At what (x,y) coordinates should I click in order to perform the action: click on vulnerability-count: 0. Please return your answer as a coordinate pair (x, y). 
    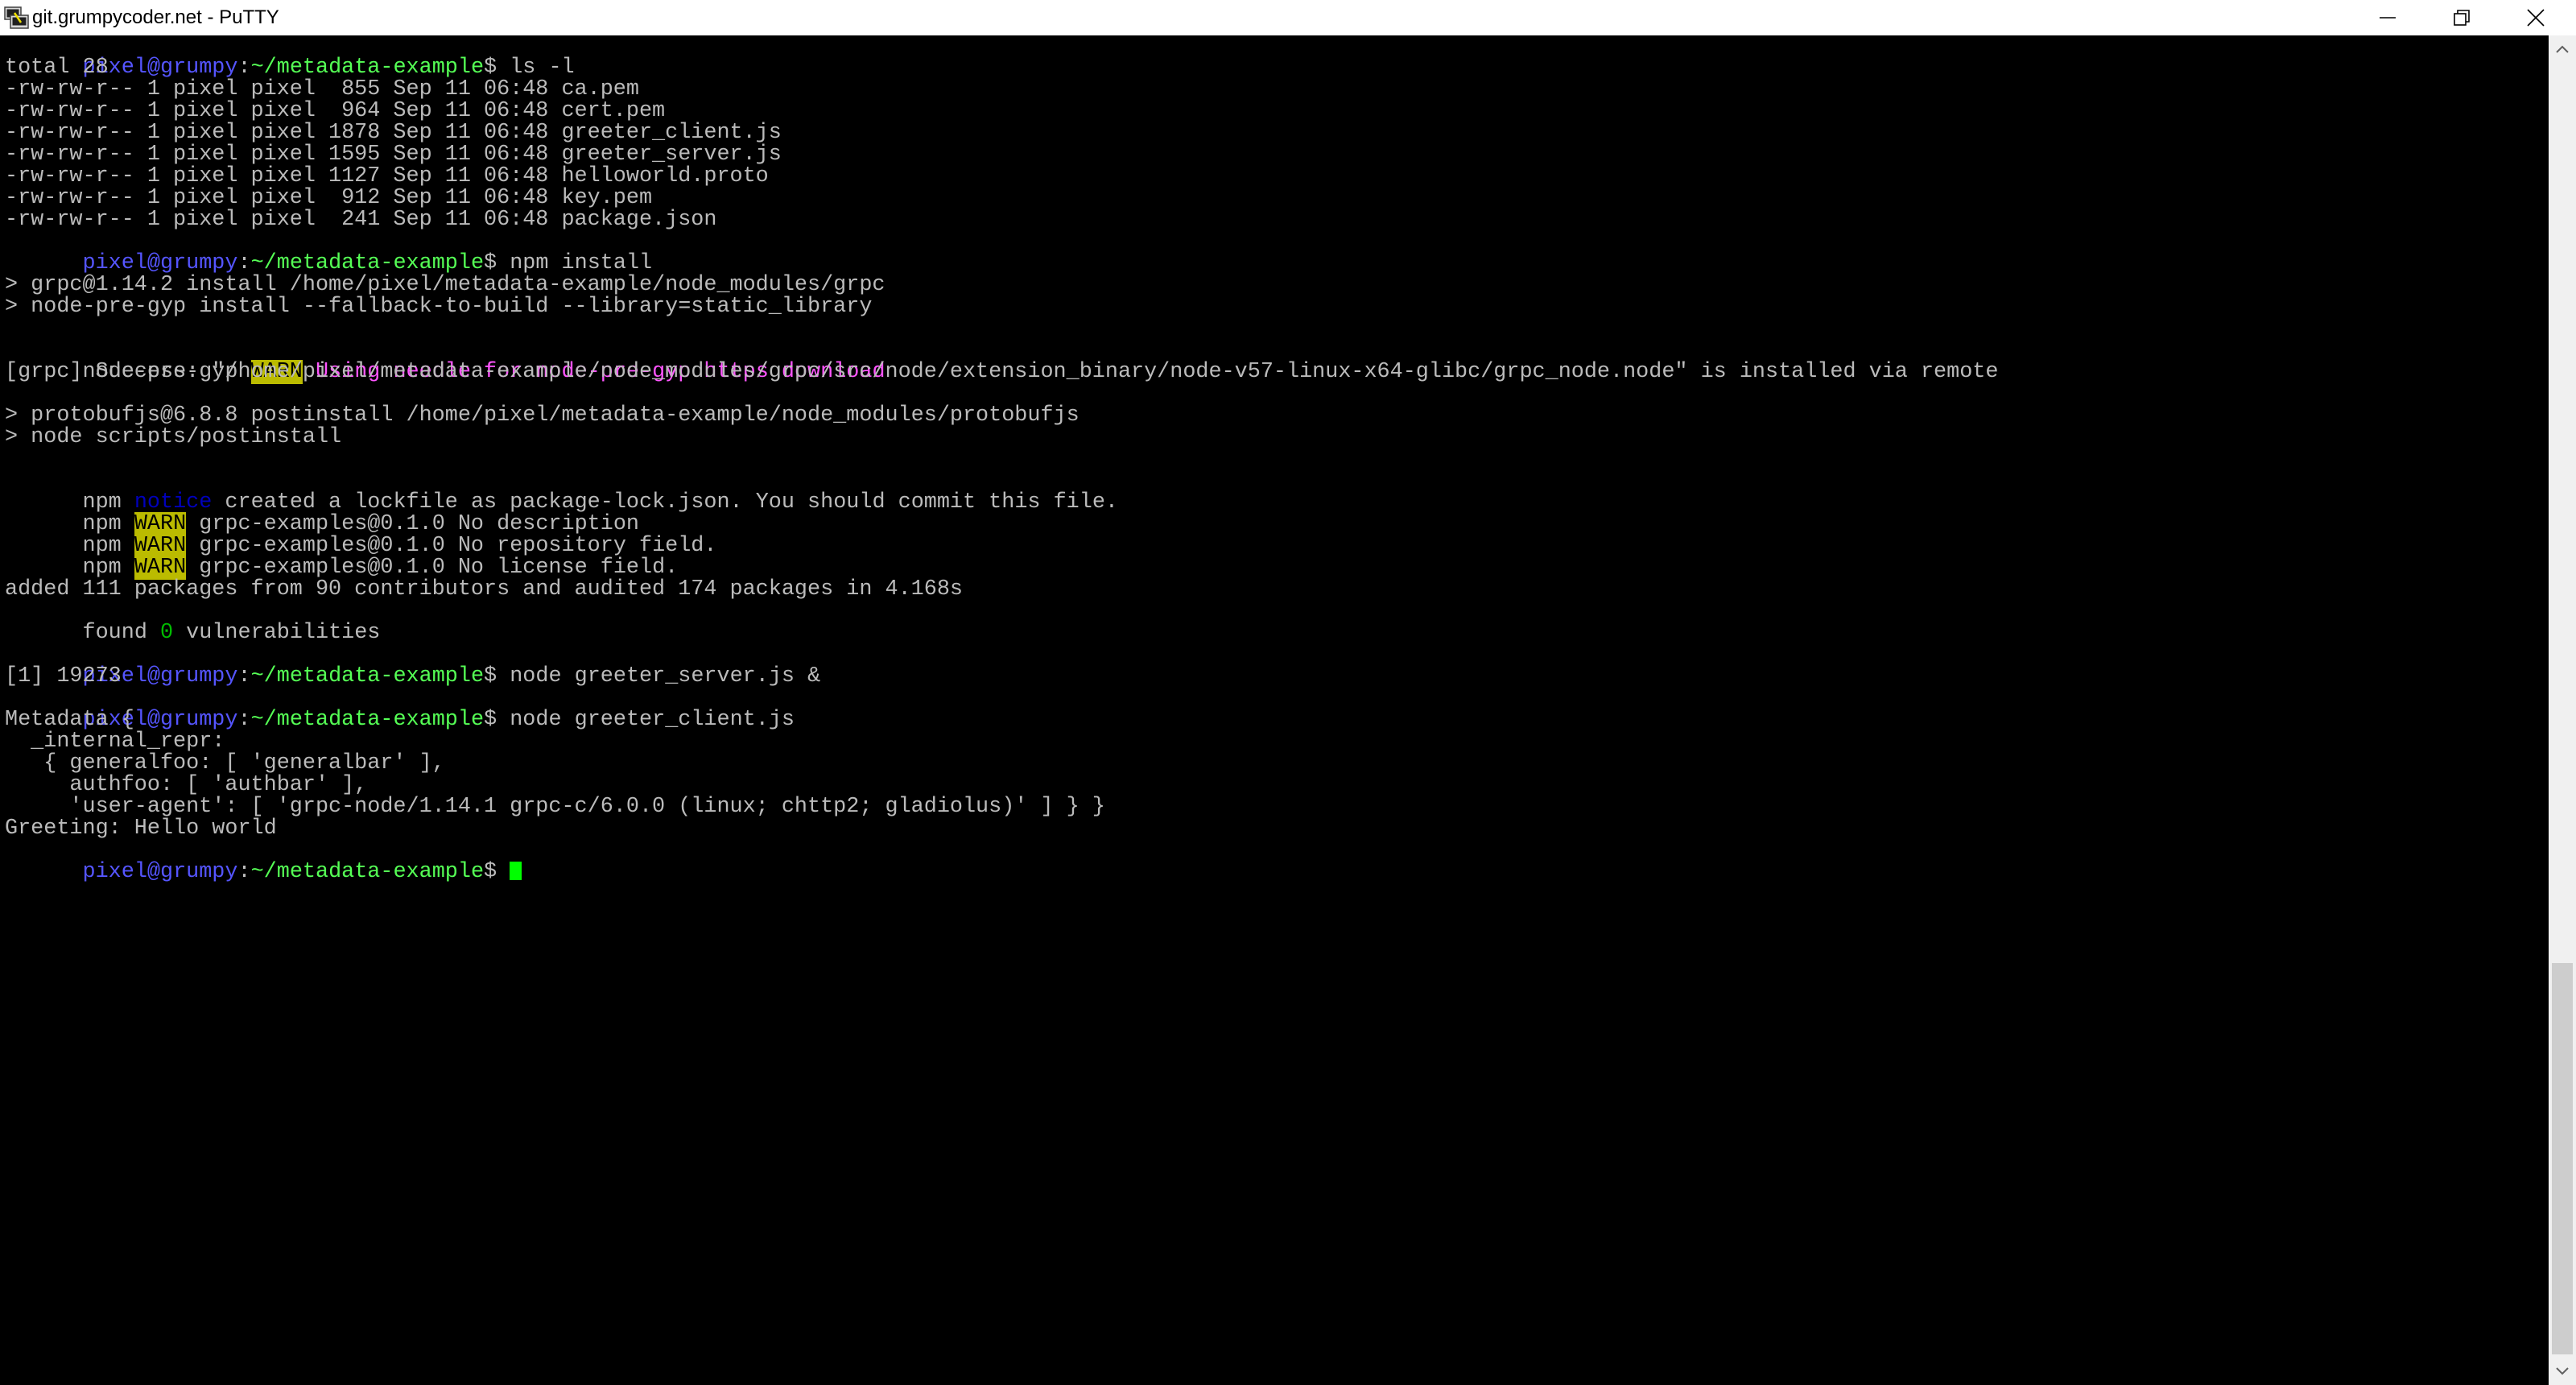
    Looking at the image, I should click on (167, 633).